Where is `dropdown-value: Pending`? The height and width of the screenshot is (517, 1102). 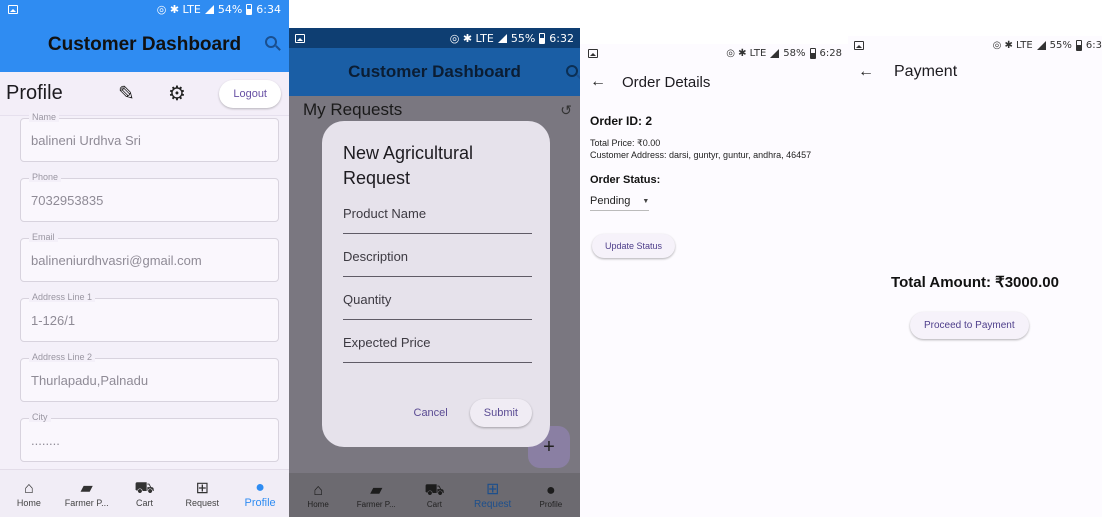
dropdown-value: Pending is located at coordinates (610, 201).